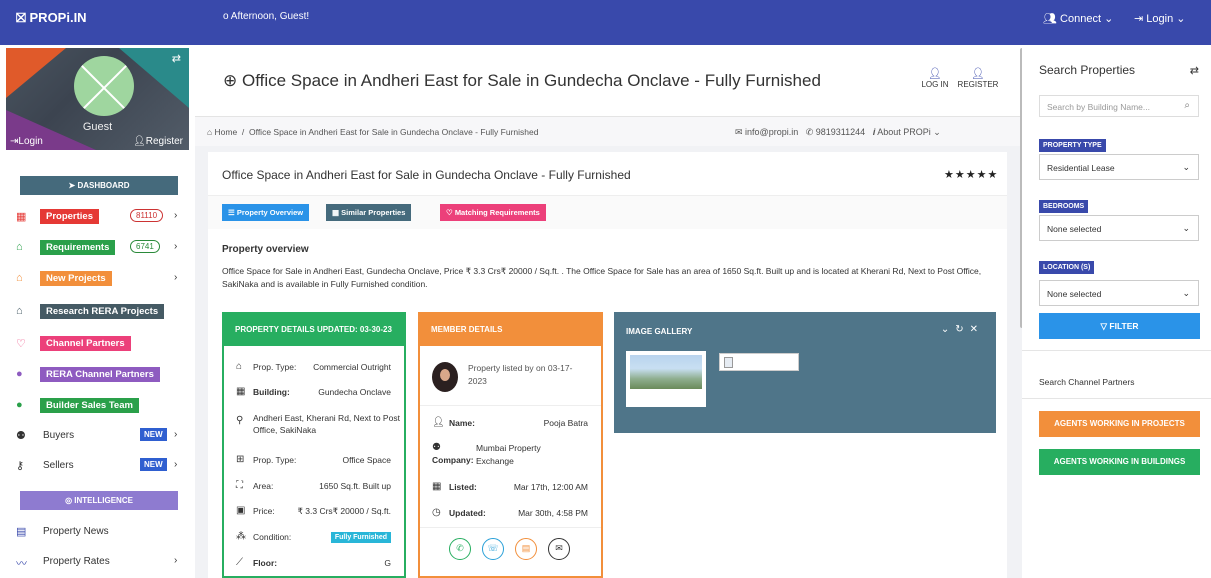 The width and height of the screenshot is (1211, 578). I want to click on sidebar-item-new-projects: ⌂ New Projects ›, so click(97, 279).